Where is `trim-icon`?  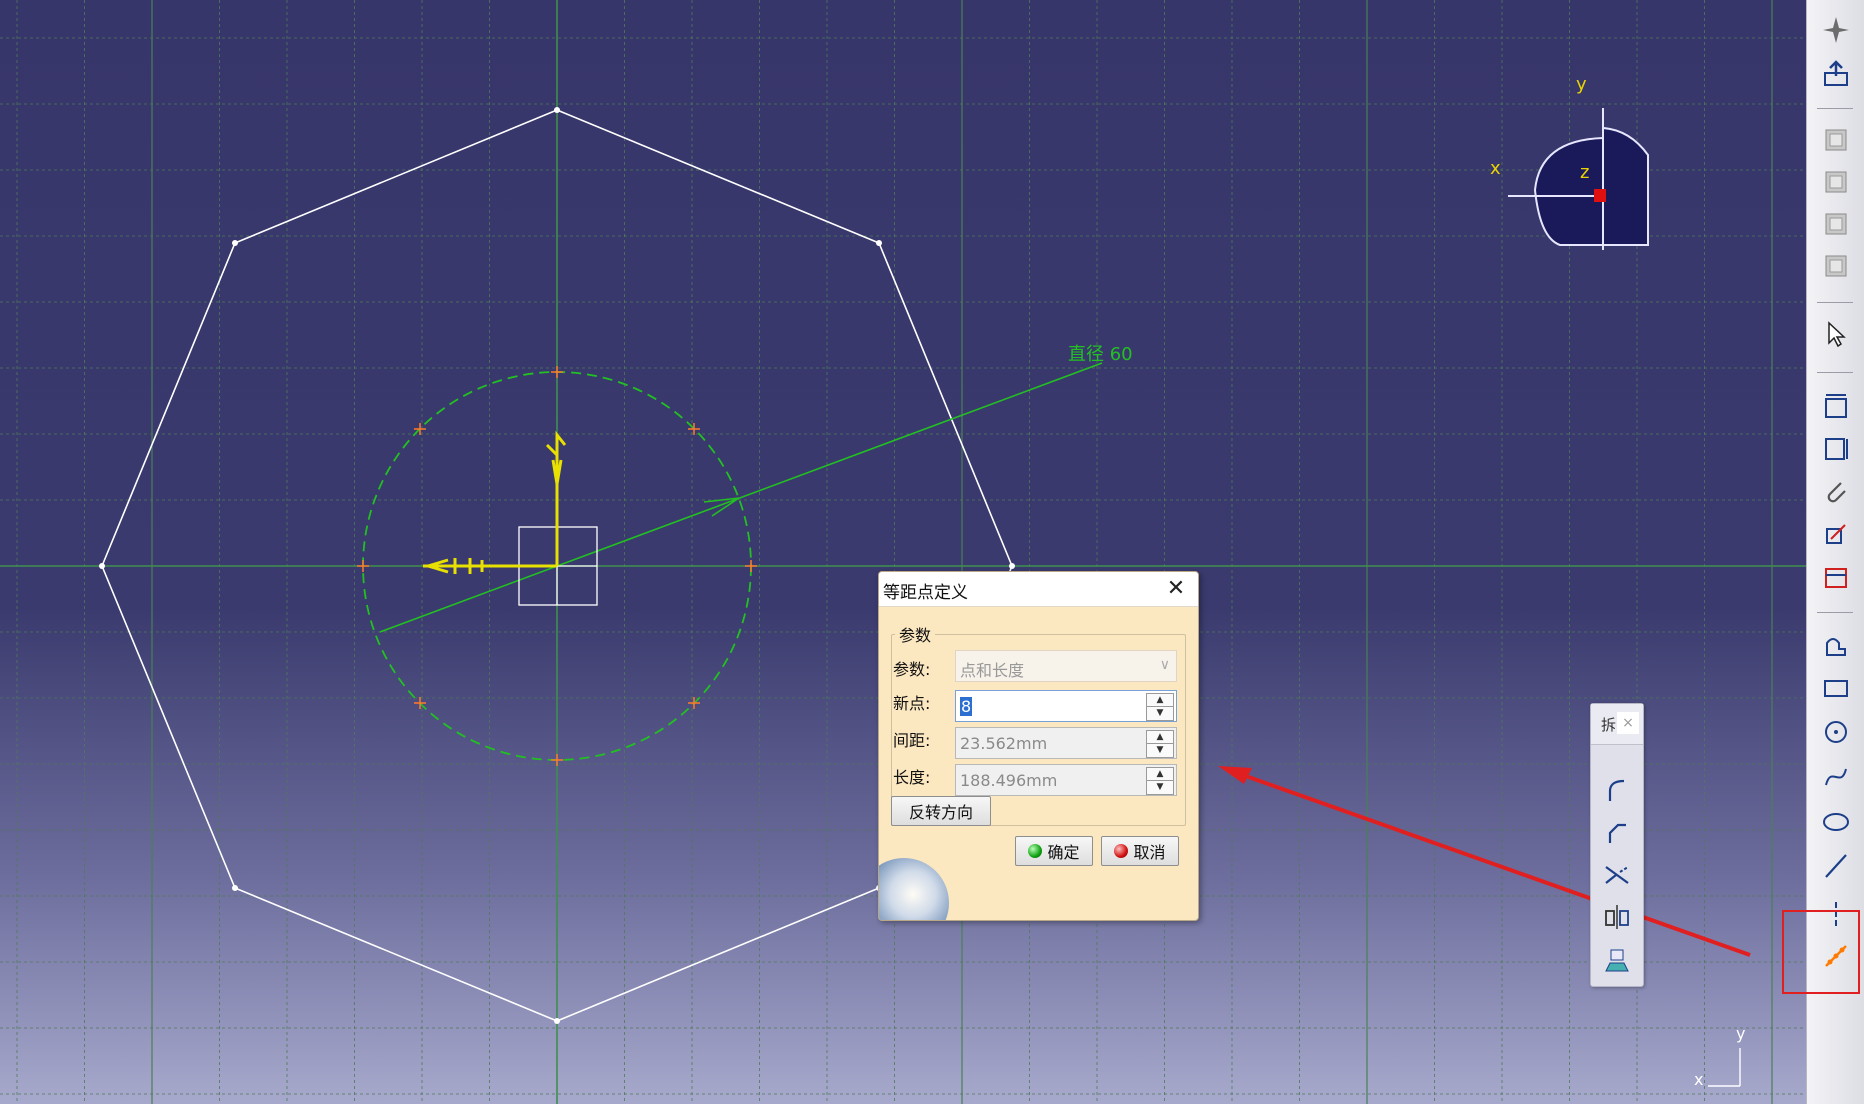
trim-icon is located at coordinates (1617, 874).